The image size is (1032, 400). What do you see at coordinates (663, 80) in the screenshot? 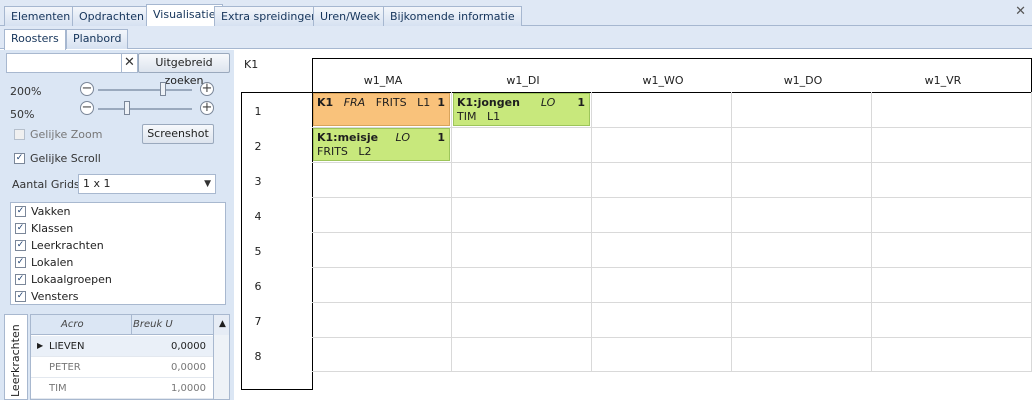
I see `day-header-wo: w1_WO` at bounding box center [663, 80].